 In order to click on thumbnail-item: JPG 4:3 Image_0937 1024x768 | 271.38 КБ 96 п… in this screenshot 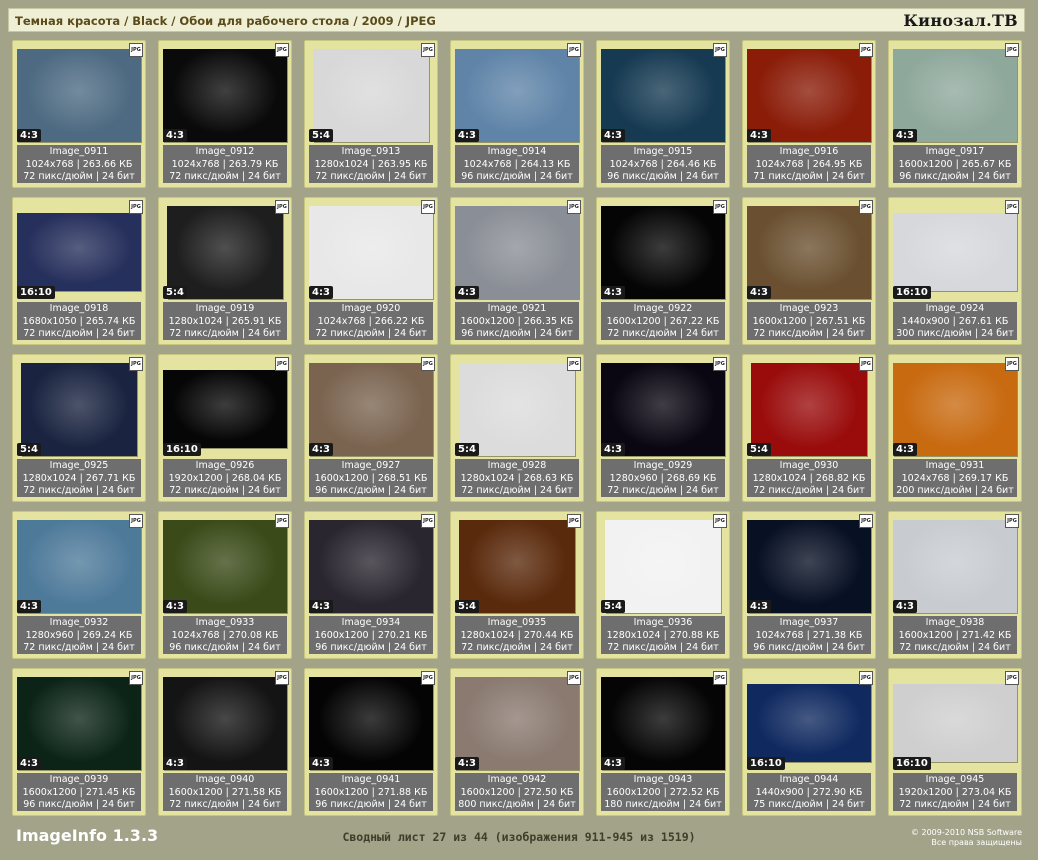, I will do `click(809, 585)`.